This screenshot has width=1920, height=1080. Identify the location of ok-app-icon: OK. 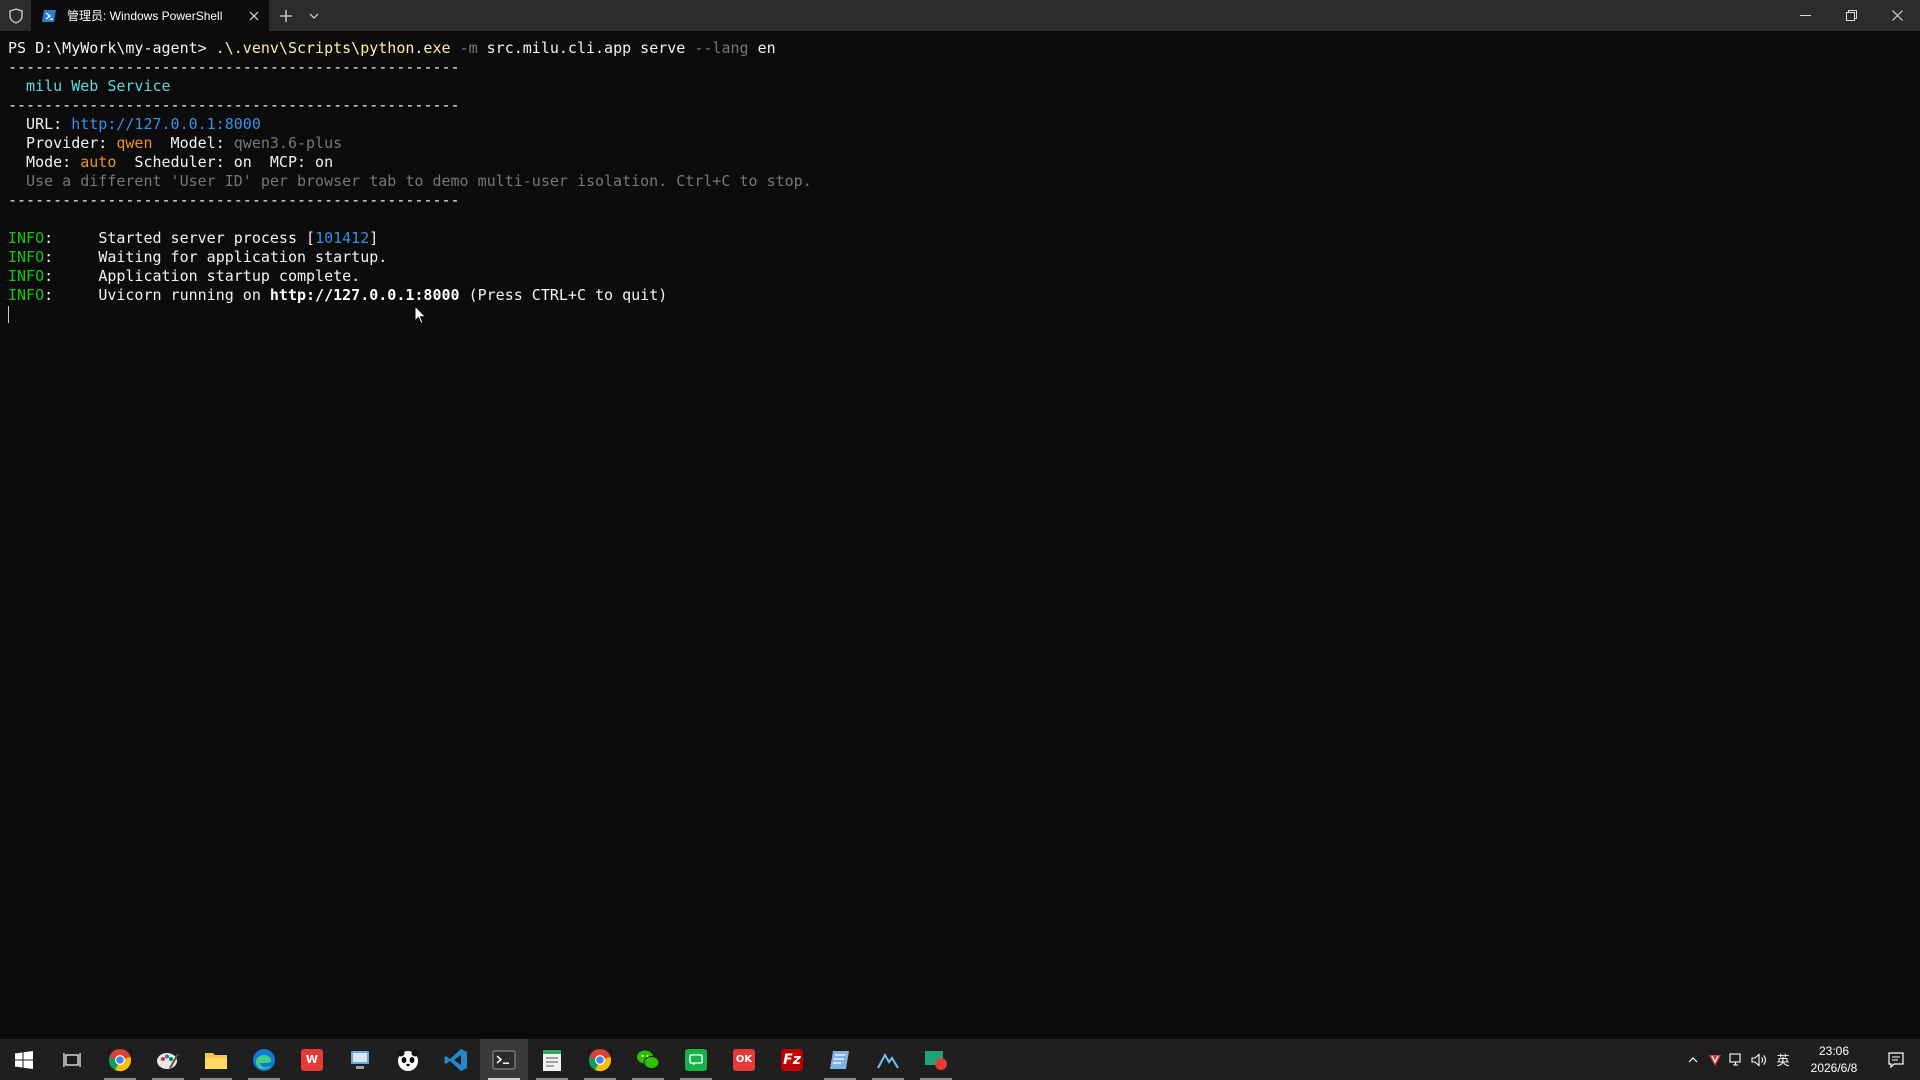
(744, 1059).